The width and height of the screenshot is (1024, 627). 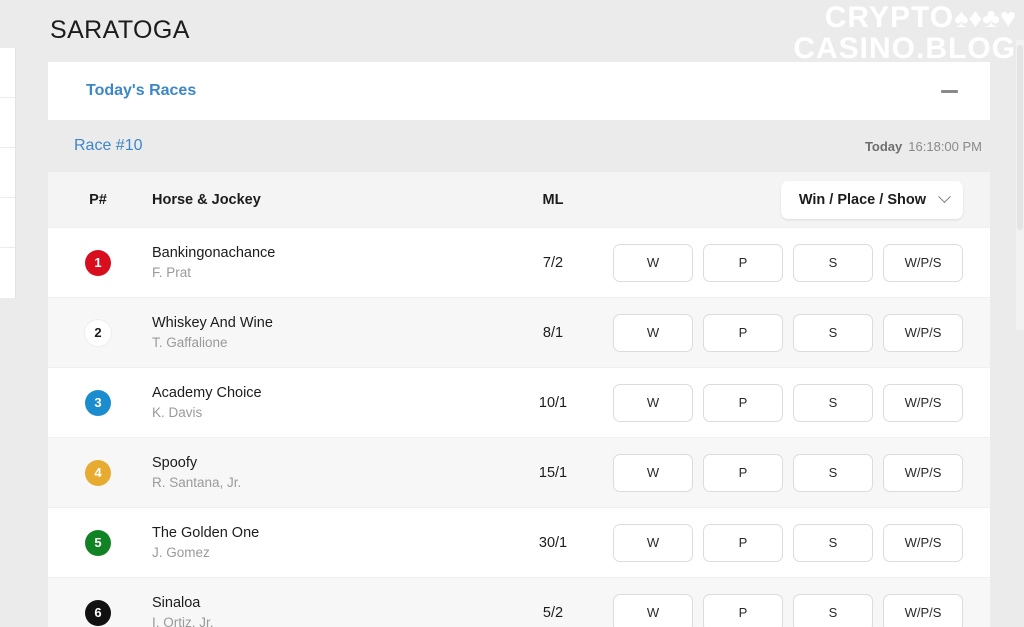 I want to click on cell-horse-jockey: Bankingonachance F. Prat, so click(x=323, y=262).